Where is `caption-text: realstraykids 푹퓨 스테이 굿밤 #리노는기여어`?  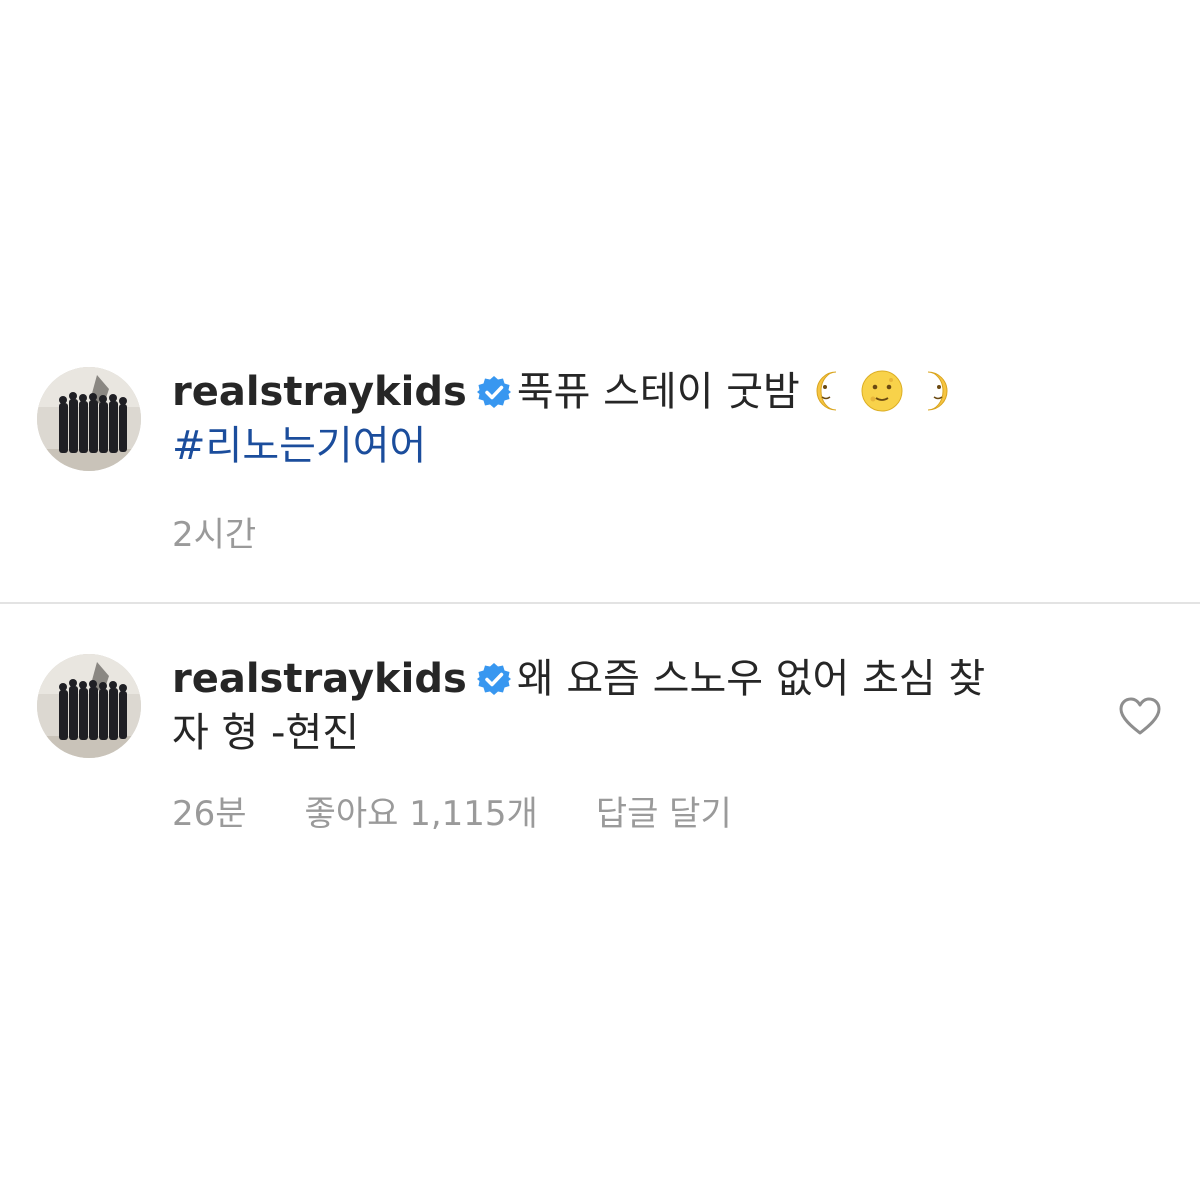
caption-text: realstraykids 푹퓨 스테이 굿밤 #리노는기여어 is located at coordinates (602, 419).